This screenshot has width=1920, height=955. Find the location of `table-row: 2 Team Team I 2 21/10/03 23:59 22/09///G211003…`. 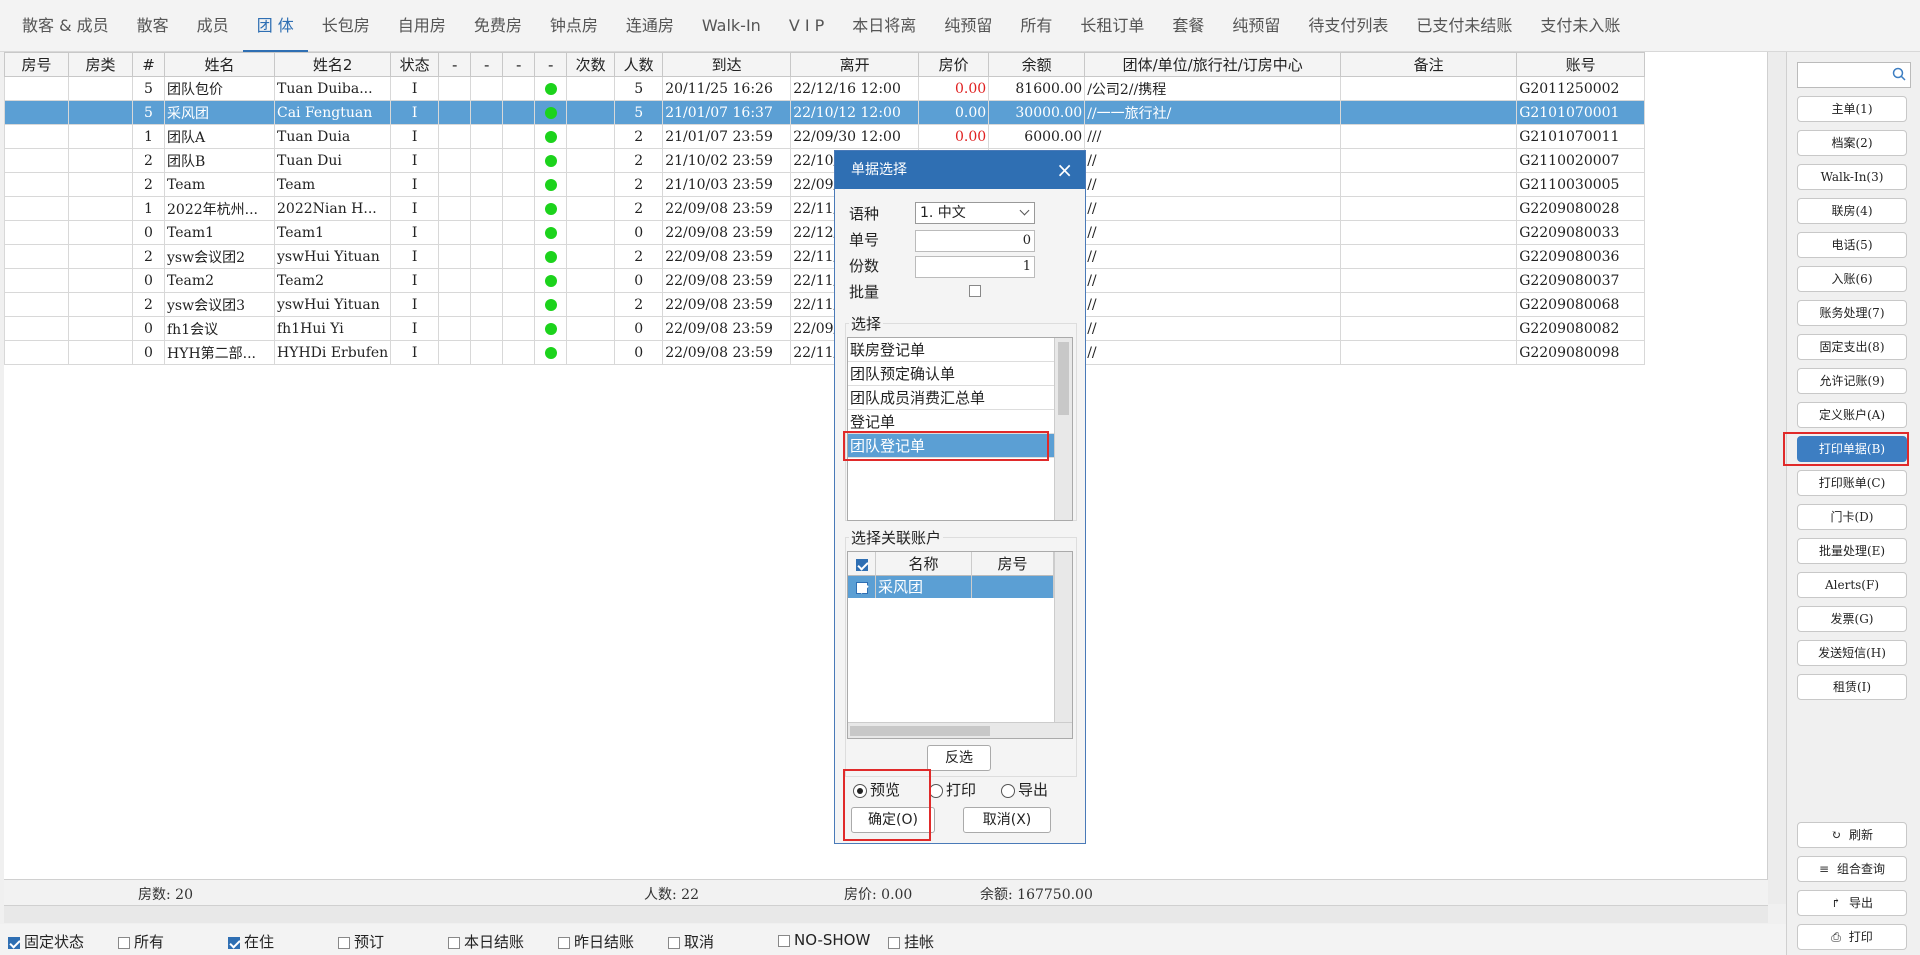

table-row: 2 Team Team I 2 21/10/03 23:59 22/09///G211003… is located at coordinates (825, 184).